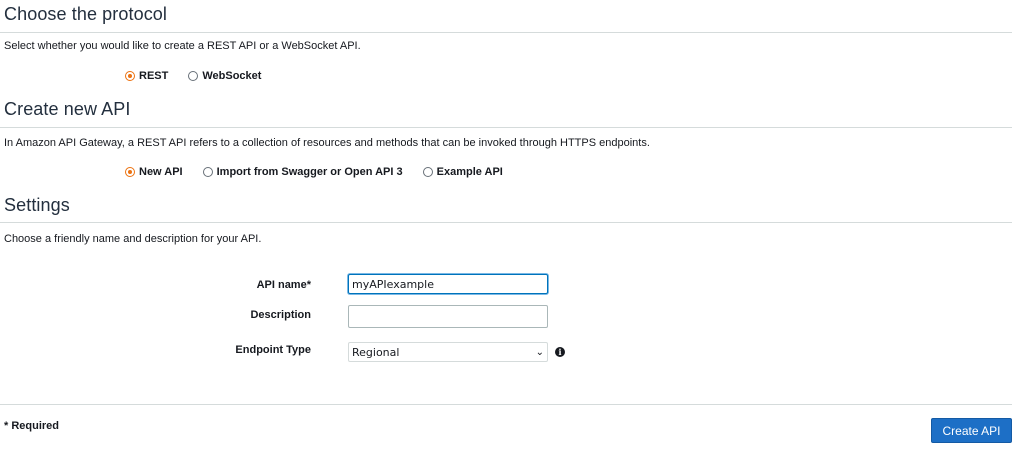 The image size is (1016, 470). I want to click on radio-new-api: New API, so click(154, 172).